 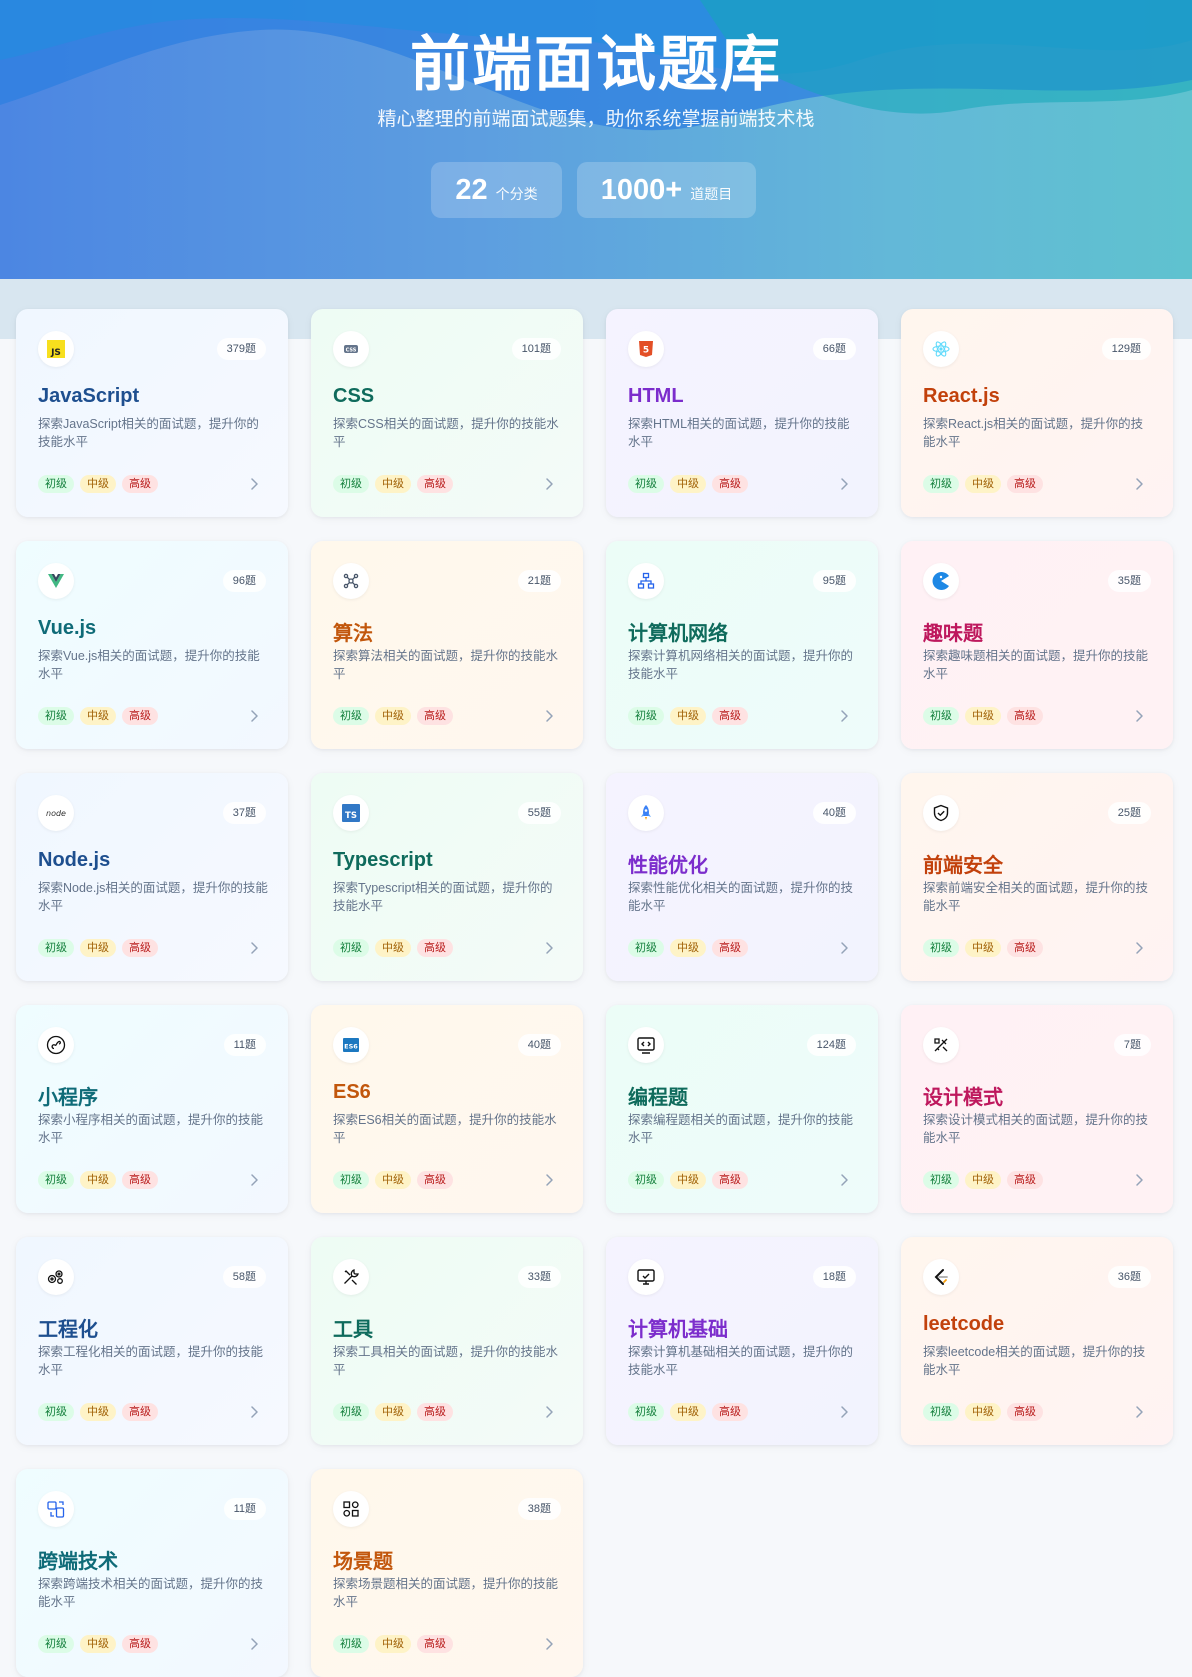 I want to click on category-title: CSS, so click(x=354, y=396).